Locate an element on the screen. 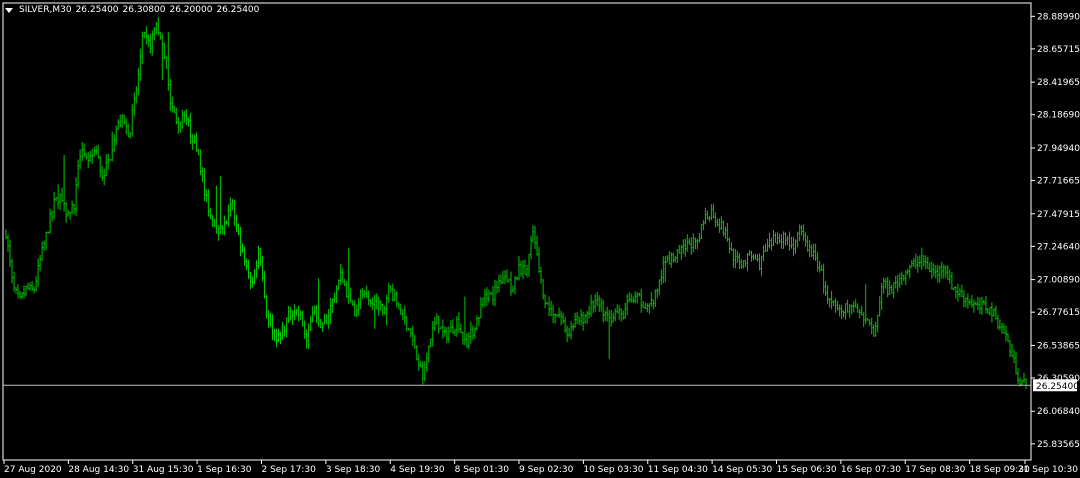  time-tick-label: 1 Sep 16:30 is located at coordinates (224, 470).